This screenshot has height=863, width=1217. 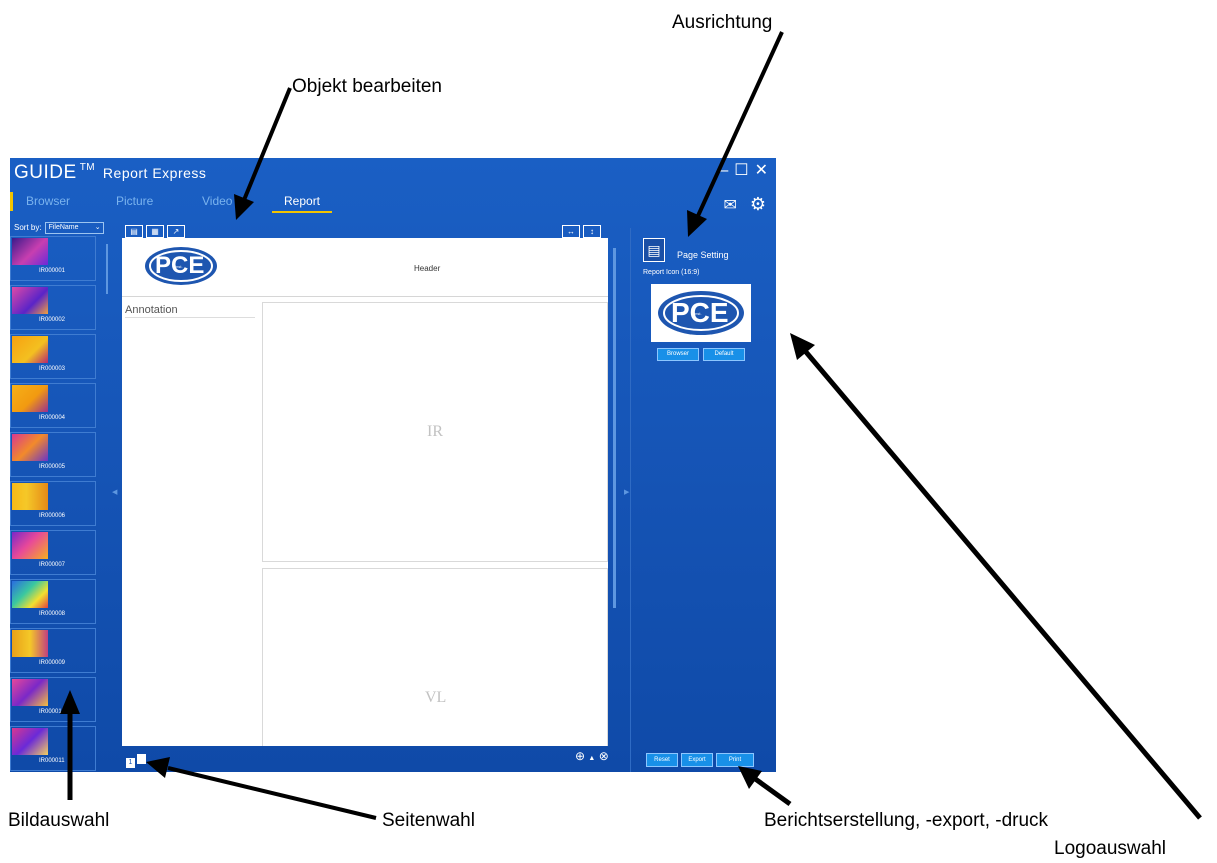 What do you see at coordinates (52, 712) in the screenshot?
I see `thumbnail-label: IR000010` at bounding box center [52, 712].